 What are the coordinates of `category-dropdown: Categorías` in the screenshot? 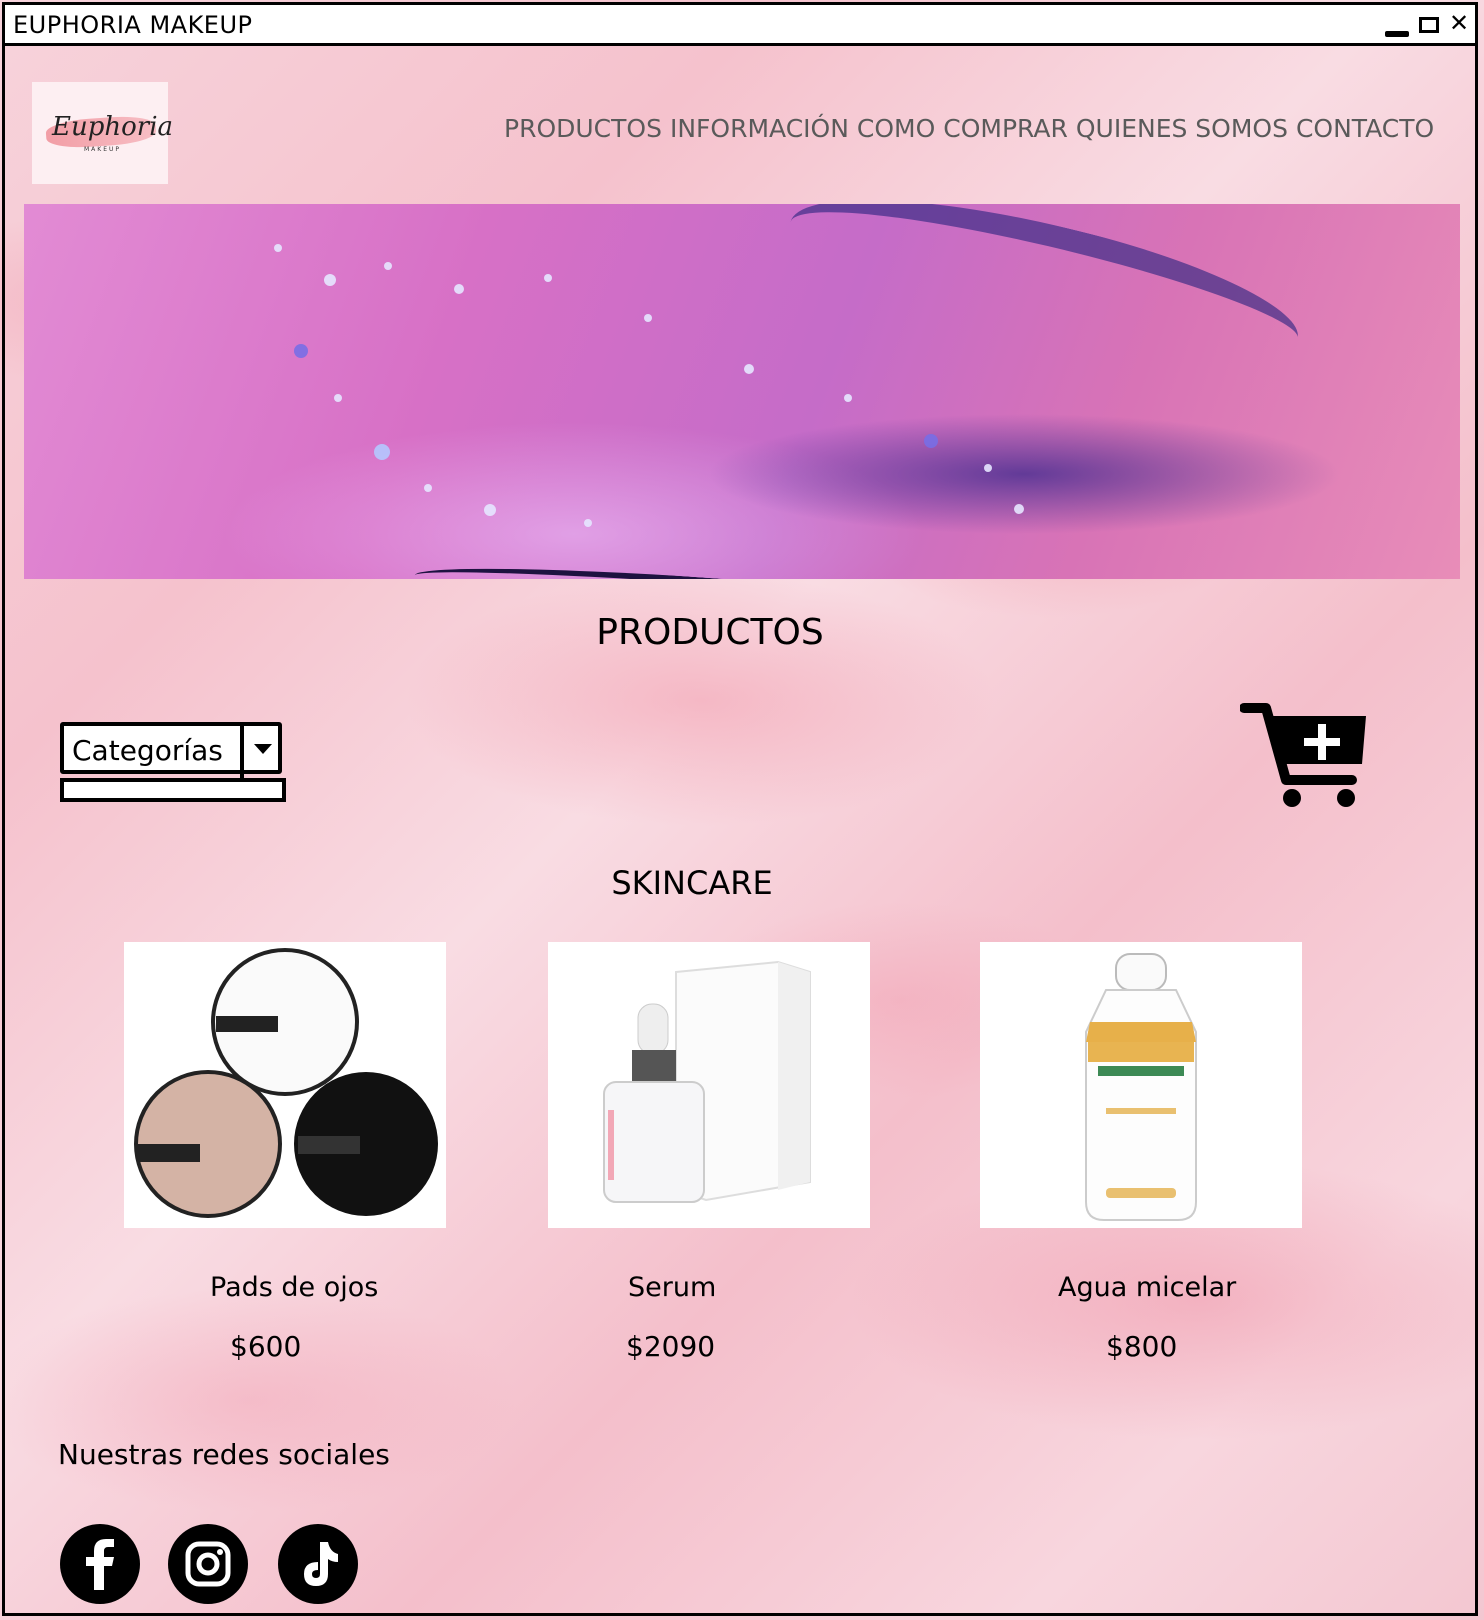 It's located at (173, 764).